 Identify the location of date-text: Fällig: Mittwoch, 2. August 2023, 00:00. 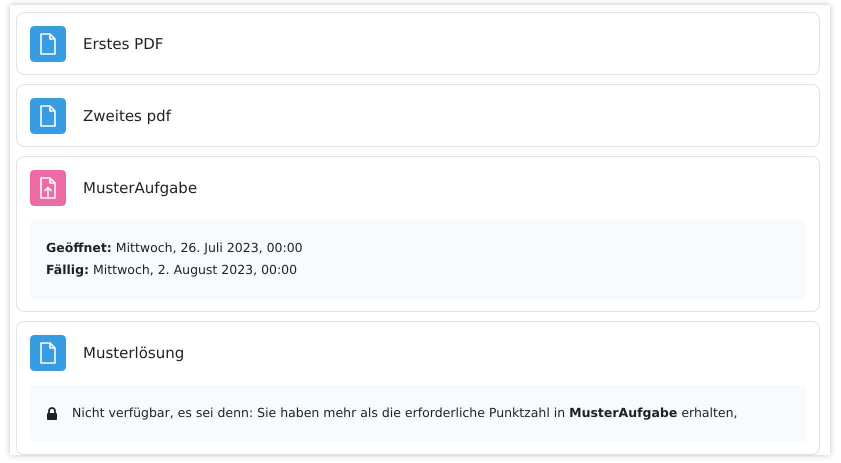
(172, 270).